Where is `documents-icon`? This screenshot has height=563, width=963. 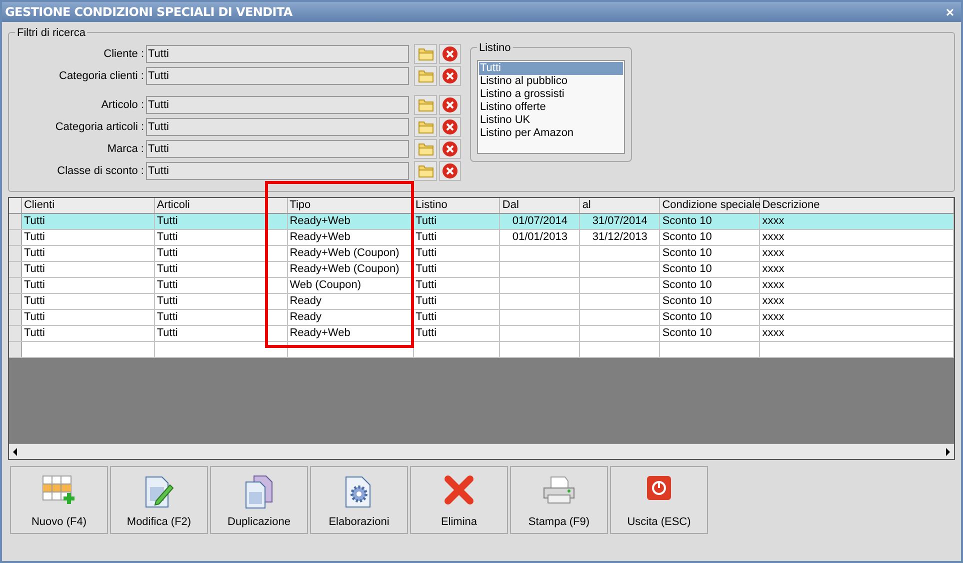 documents-icon is located at coordinates (259, 492).